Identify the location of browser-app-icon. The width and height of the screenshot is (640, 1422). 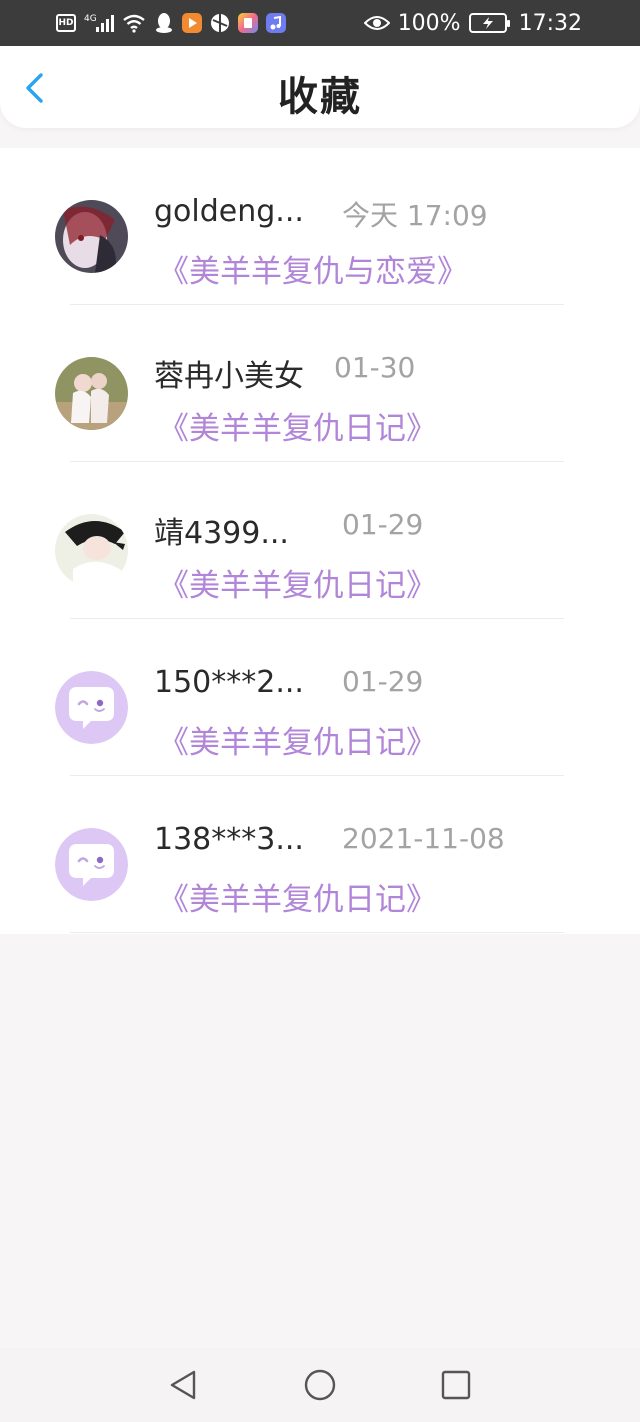
(220, 23).